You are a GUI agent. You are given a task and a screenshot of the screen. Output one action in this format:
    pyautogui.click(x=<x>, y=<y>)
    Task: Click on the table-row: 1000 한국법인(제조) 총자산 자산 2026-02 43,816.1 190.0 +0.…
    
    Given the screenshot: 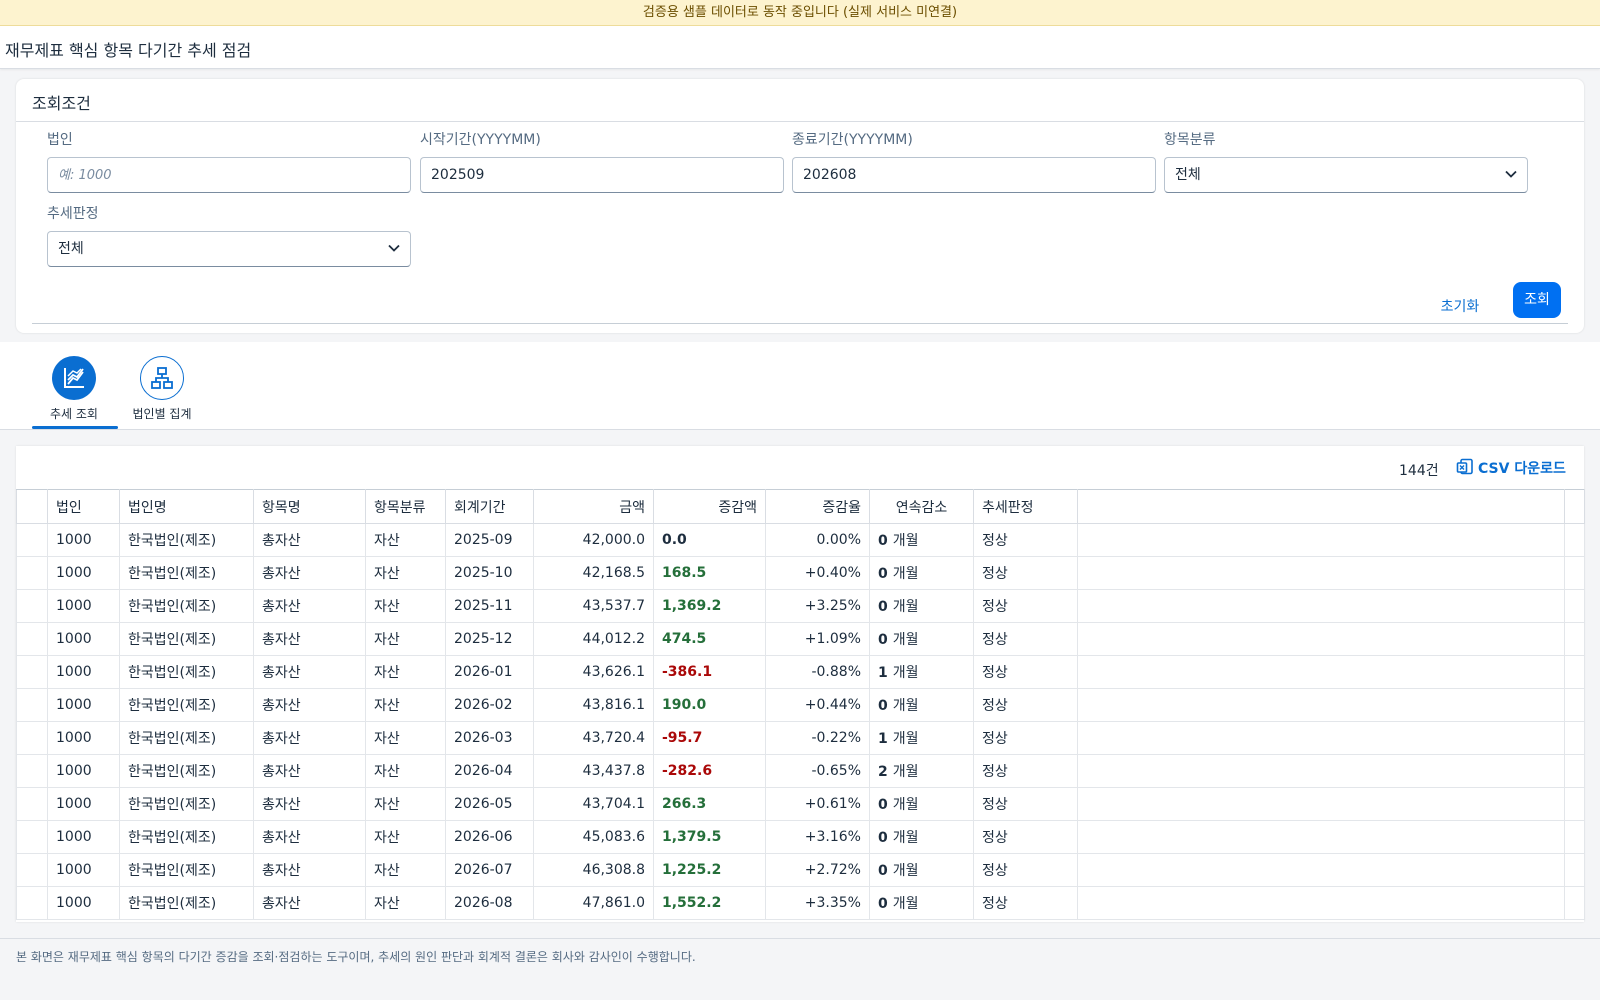 What is the action you would take?
    pyautogui.click(x=800, y=705)
    